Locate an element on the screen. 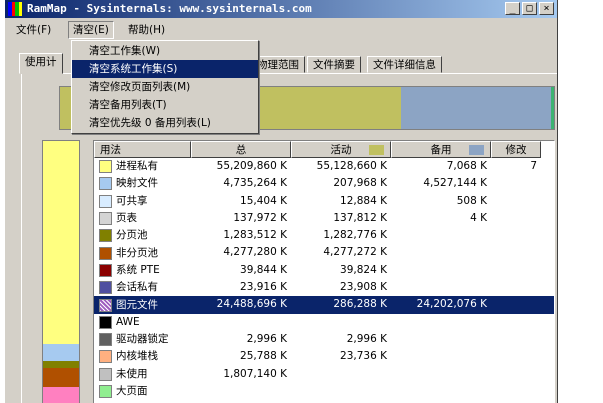 The height and width of the screenshot is (403, 603). usage-label: 未使用 is located at coordinates (132, 373).